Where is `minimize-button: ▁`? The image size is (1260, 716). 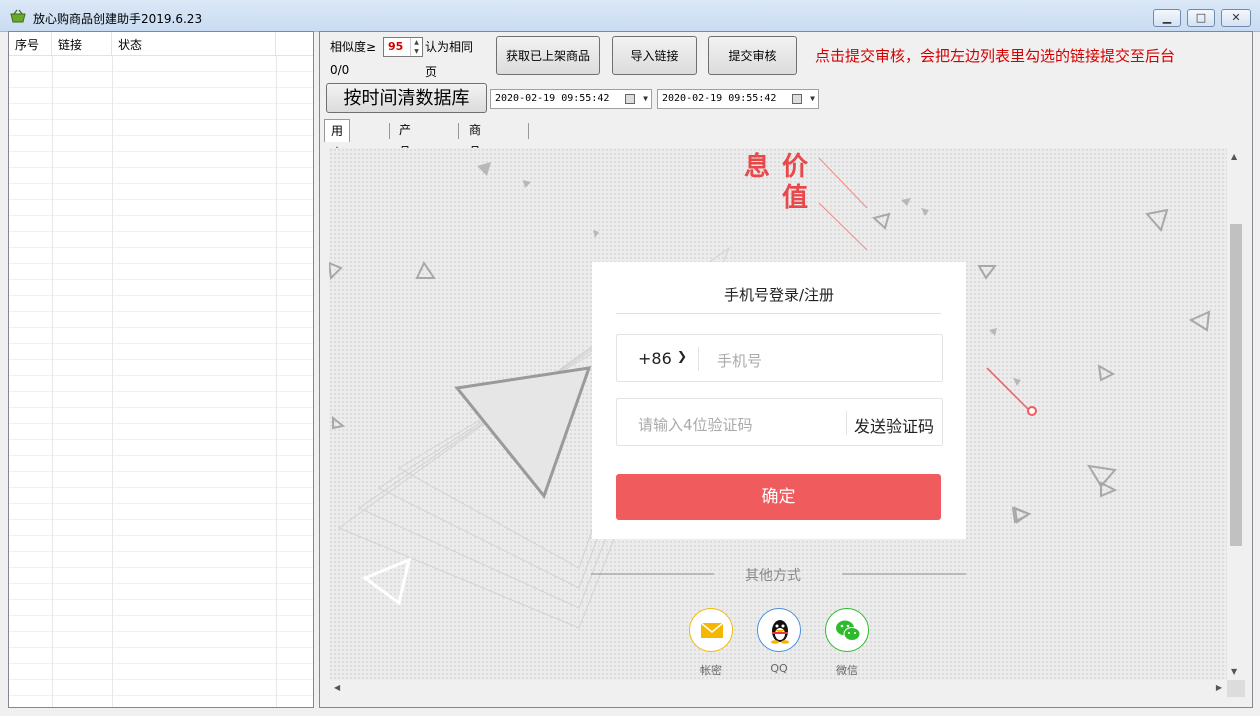
minimize-button: ▁ is located at coordinates (1167, 18).